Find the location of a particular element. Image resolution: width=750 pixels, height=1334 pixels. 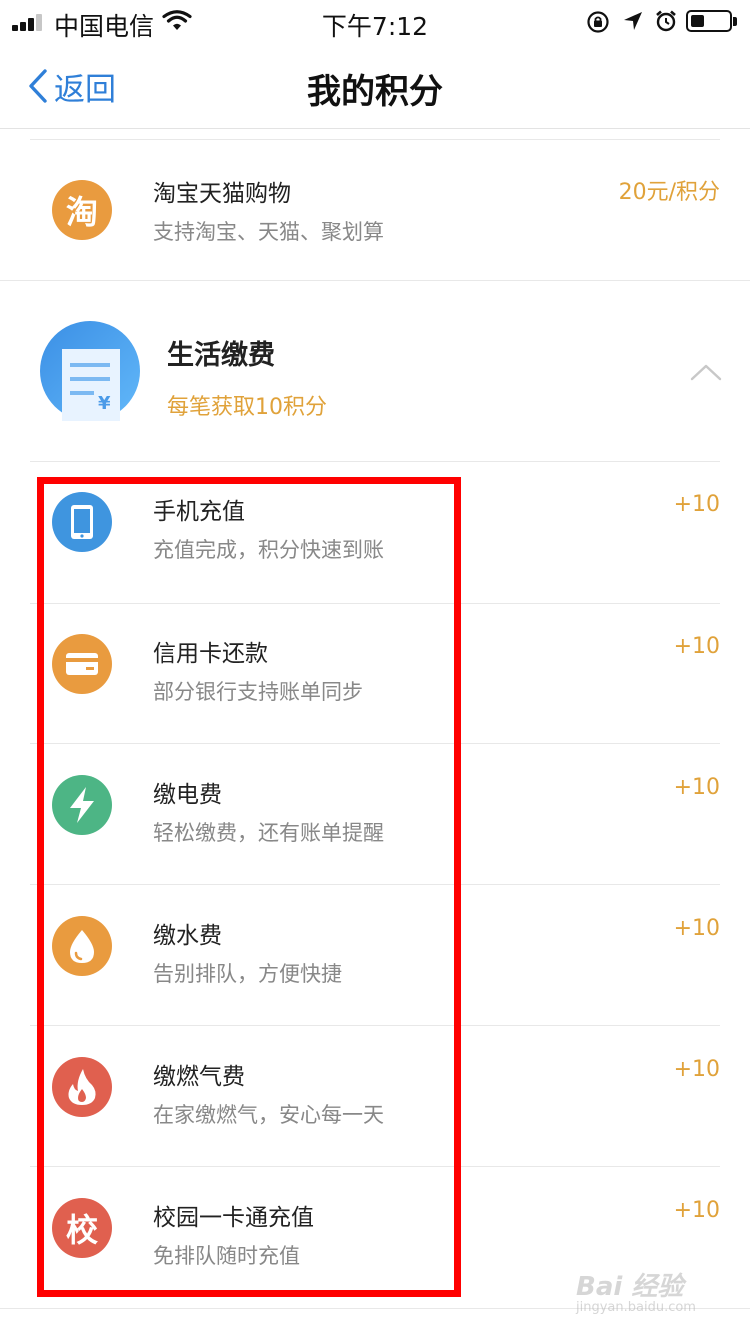

item-title: 手机充值 is located at coordinates (199, 512).